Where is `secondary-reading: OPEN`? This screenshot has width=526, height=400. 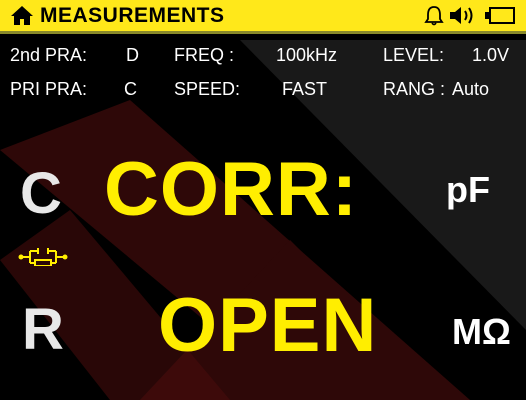
secondary-reading: OPEN is located at coordinates (268, 325).